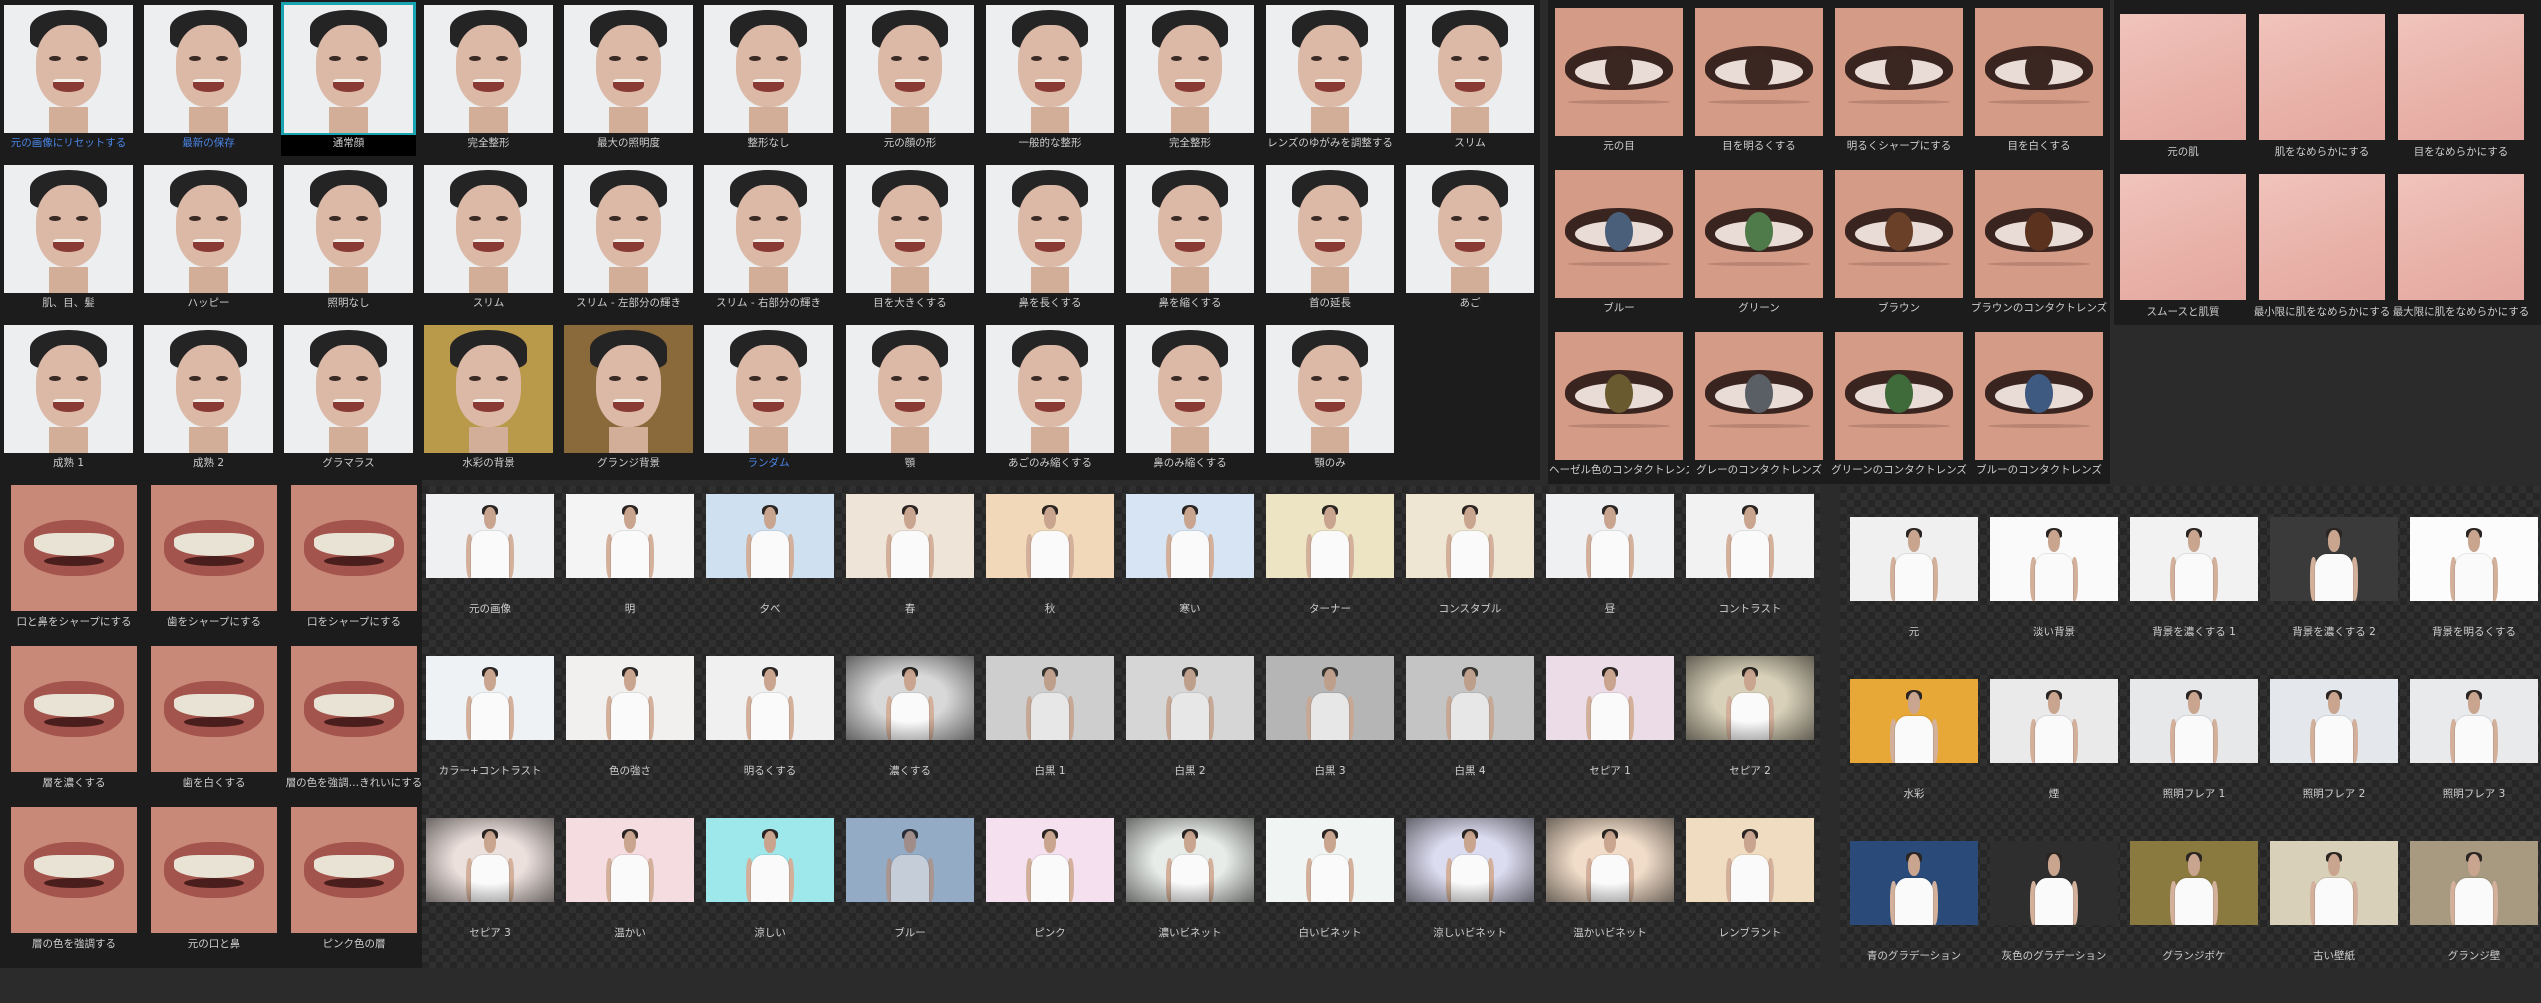 The height and width of the screenshot is (1003, 2541). Describe the element at coordinates (2194, 922) in the screenshot. I see `background-preset: グランジボケ` at that location.